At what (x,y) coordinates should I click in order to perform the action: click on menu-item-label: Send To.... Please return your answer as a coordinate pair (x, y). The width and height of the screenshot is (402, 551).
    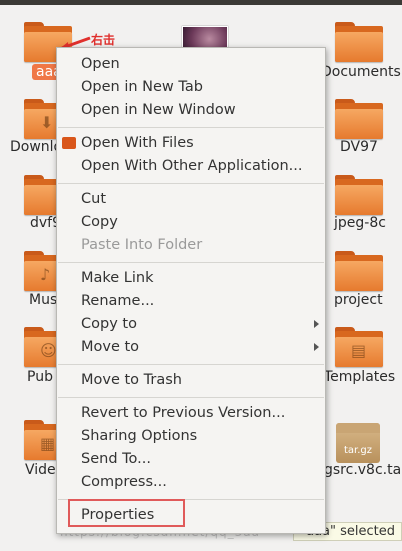
    Looking at the image, I should click on (116, 459).